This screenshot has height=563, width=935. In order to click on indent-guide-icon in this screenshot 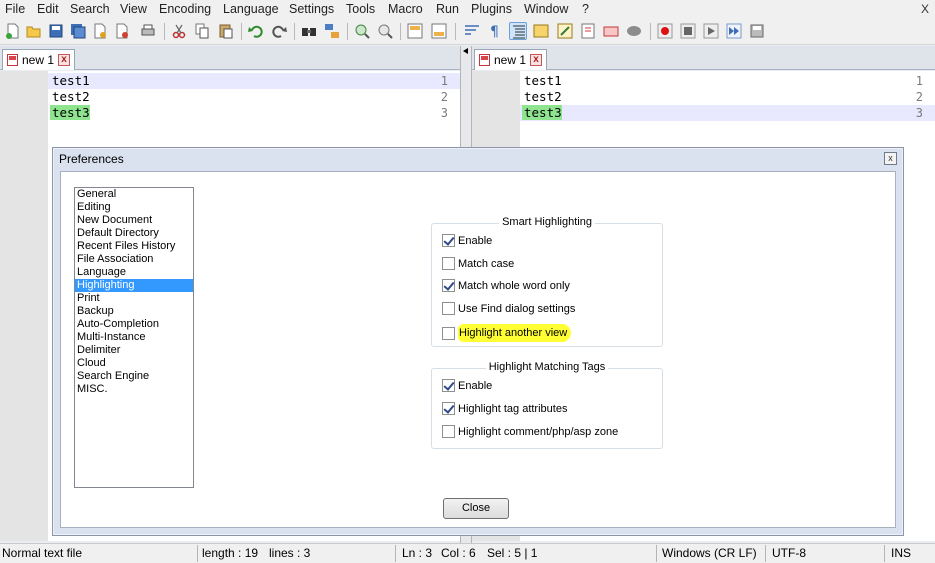, I will do `click(518, 31)`.